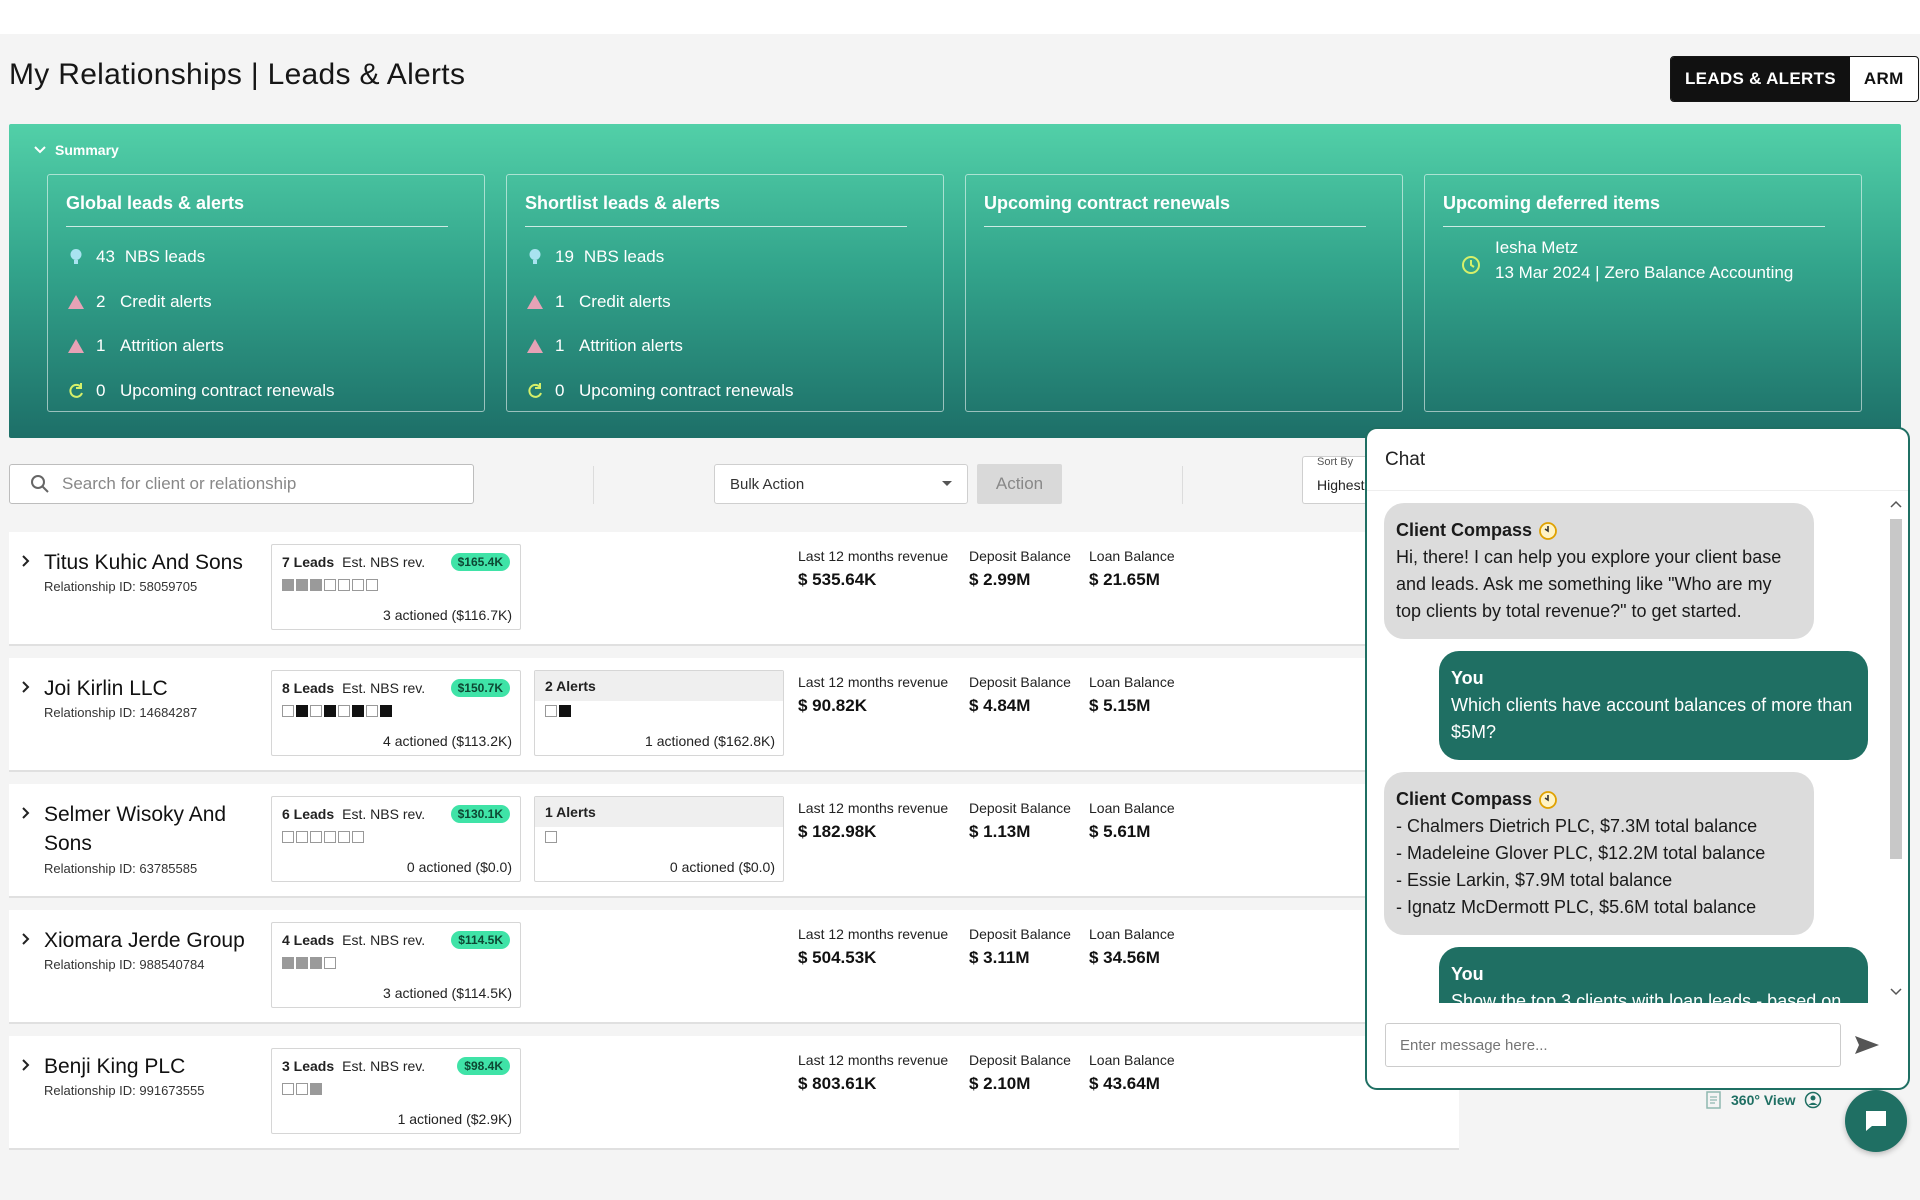 The image size is (1920, 1200). Describe the element at coordinates (159, 1066) in the screenshot. I see `client-name: Benji King PLC` at that location.